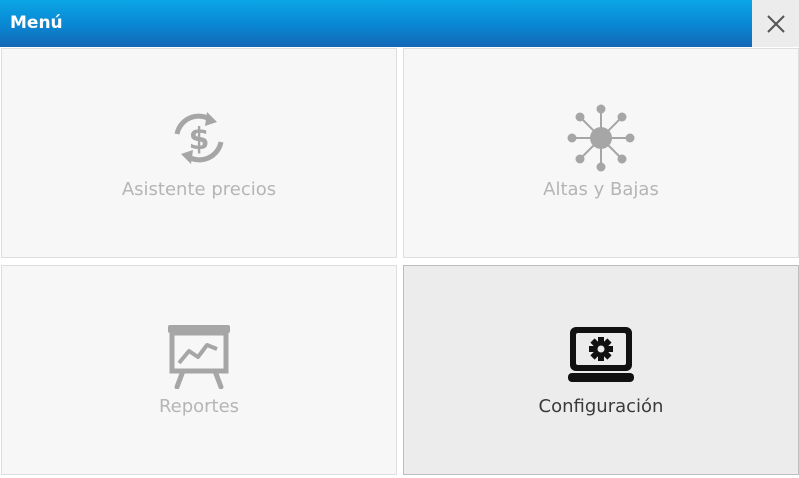 The width and height of the screenshot is (799, 478). Describe the element at coordinates (199, 406) in the screenshot. I see `menu-tile-label: Reportes` at that location.